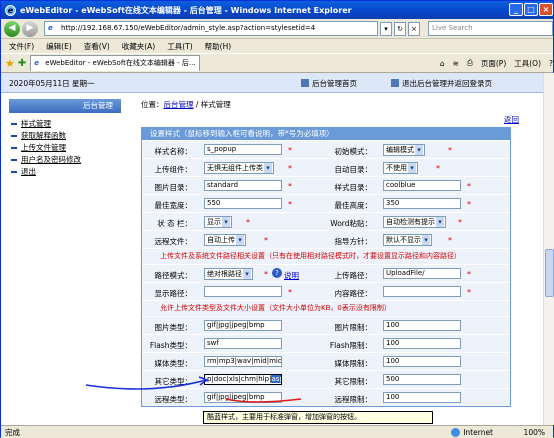 The width and height of the screenshot is (554, 438). Describe the element at coordinates (277, 431) in the screenshot. I see `status-bar: 完成 Internet 100%` at that location.